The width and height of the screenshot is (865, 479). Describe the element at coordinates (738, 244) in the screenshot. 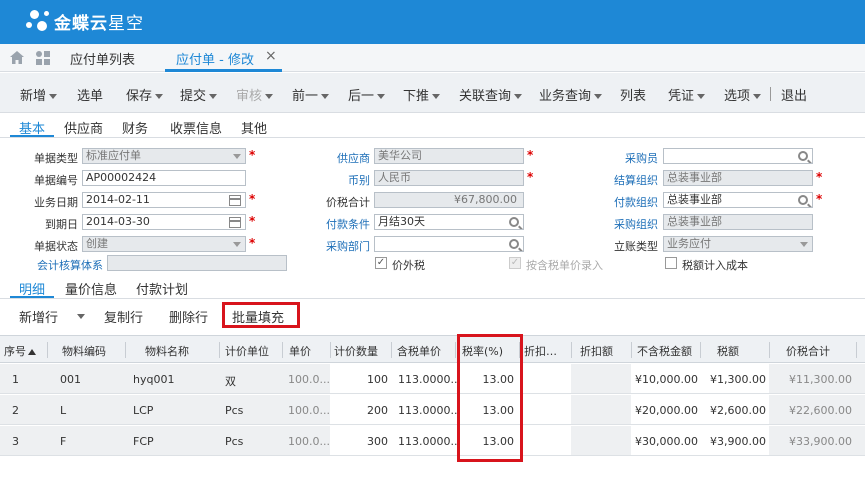

I see `account-type-select: 业务应付` at that location.